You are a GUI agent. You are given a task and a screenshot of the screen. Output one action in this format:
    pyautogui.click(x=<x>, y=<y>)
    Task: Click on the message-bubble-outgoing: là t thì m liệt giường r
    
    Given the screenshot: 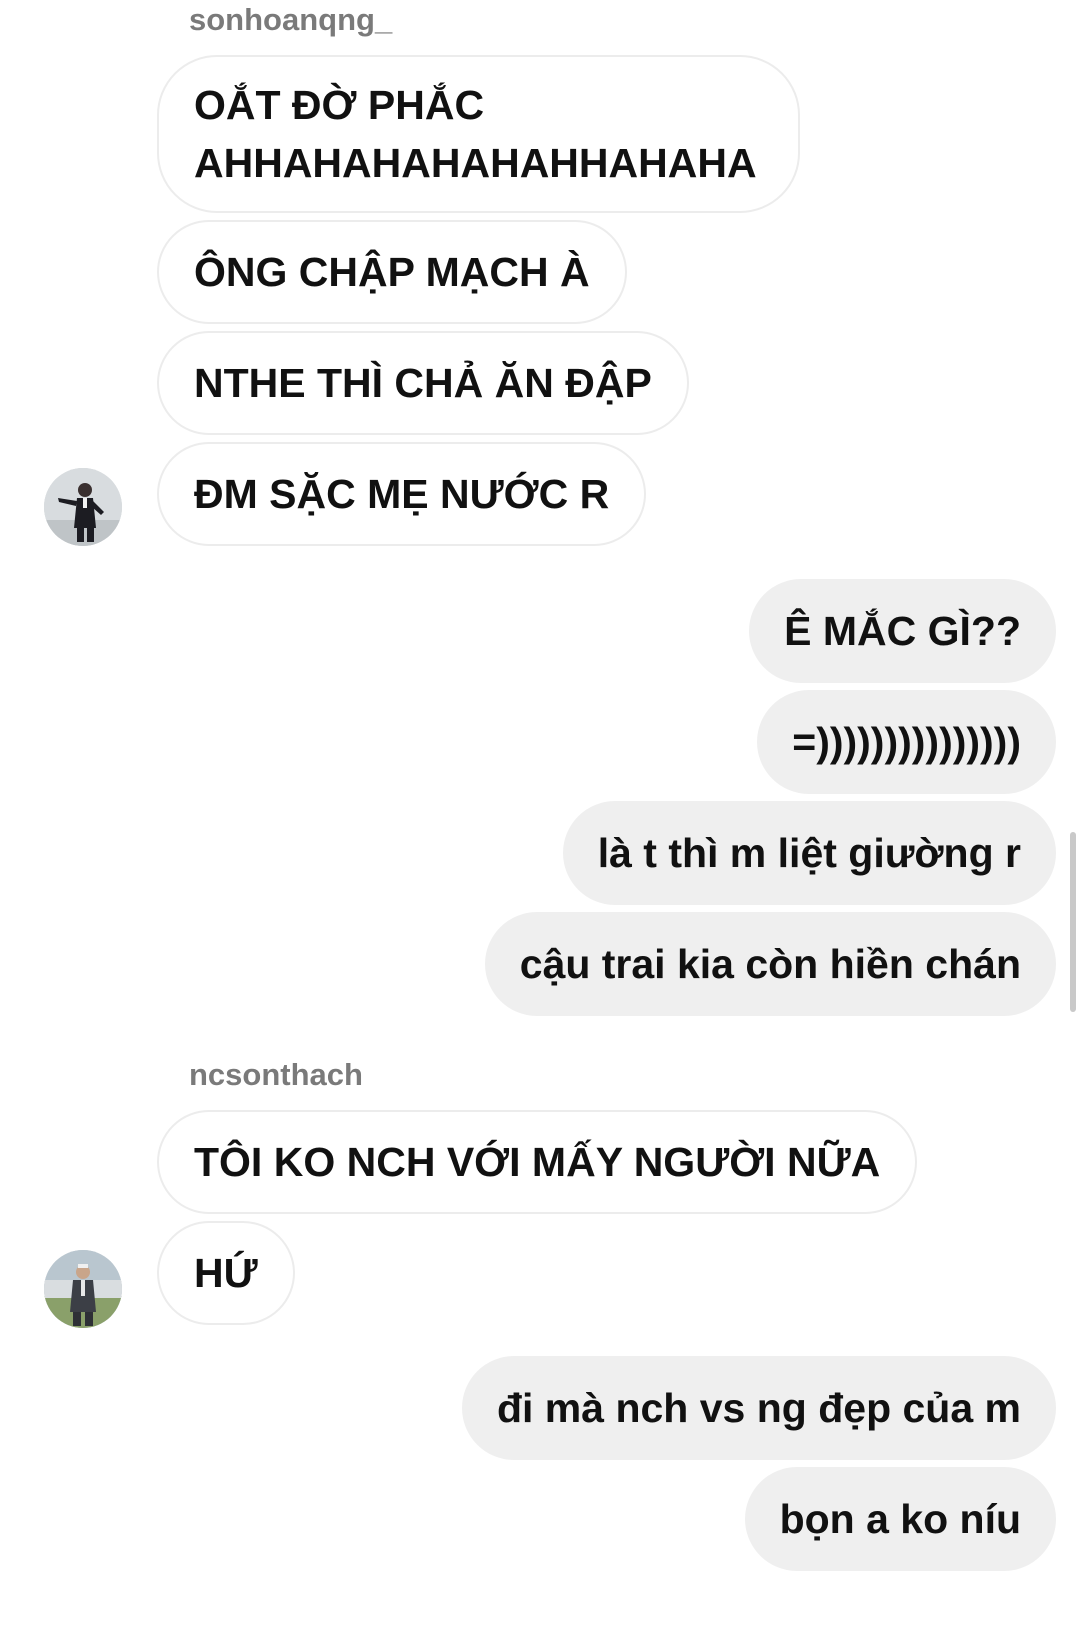 What is the action you would take?
    pyautogui.click(x=809, y=853)
    